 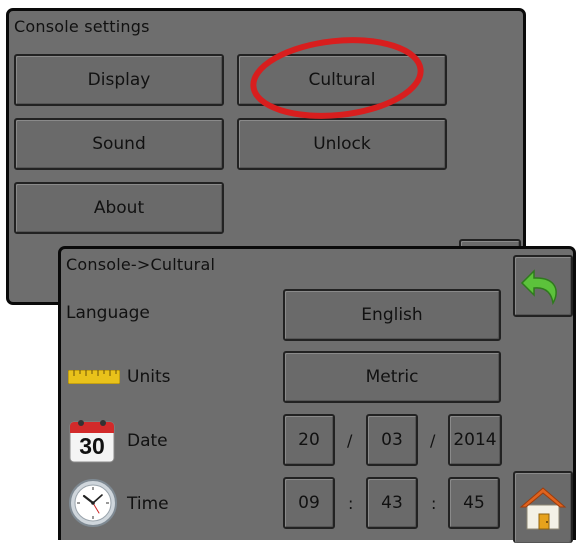 What do you see at coordinates (342, 144) in the screenshot?
I see `unlock-button: Unlock` at bounding box center [342, 144].